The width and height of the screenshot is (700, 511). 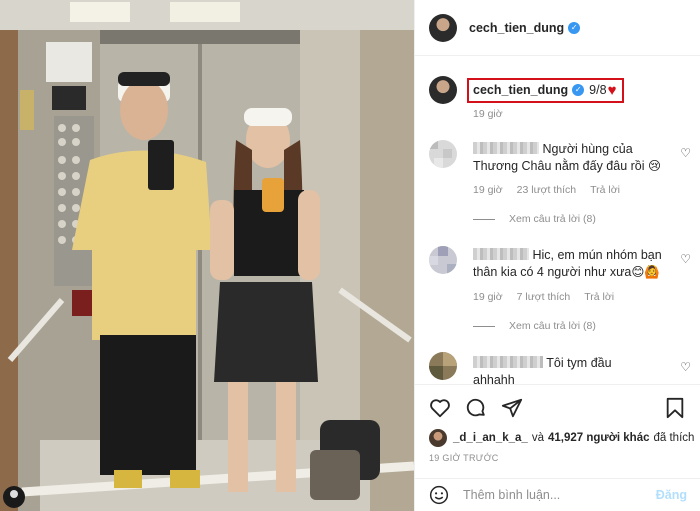 What do you see at coordinates (567, 166) in the screenshot?
I see `comment-text-line2: Thương Châu nằm đấy đâu rồi 😢` at bounding box center [567, 166].